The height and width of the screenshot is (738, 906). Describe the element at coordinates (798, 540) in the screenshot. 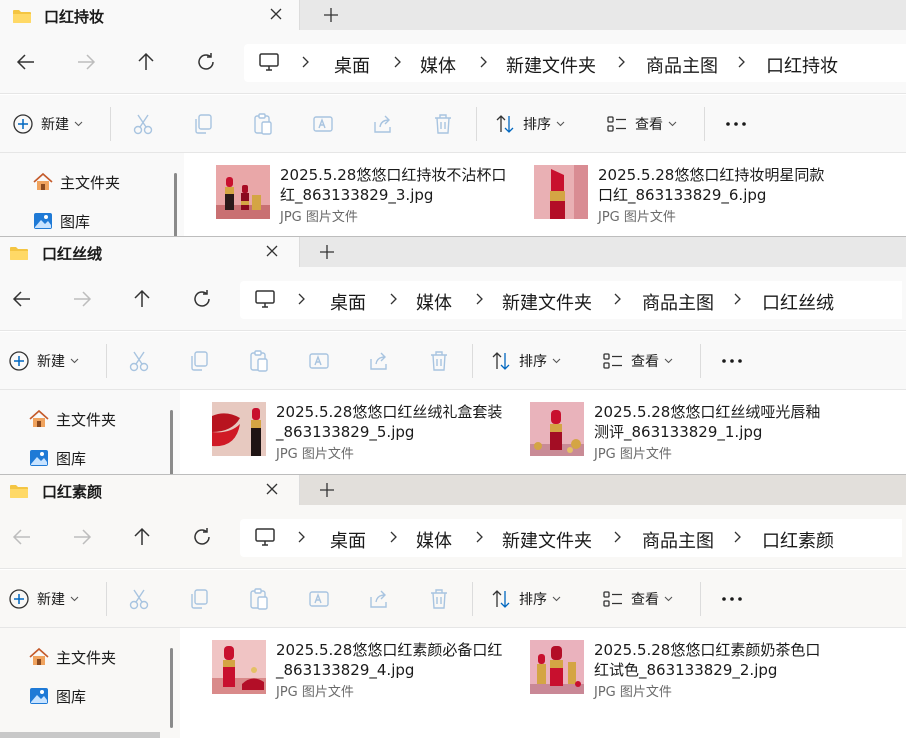

I see `breadcrumb-item-current: 口红素颜` at that location.